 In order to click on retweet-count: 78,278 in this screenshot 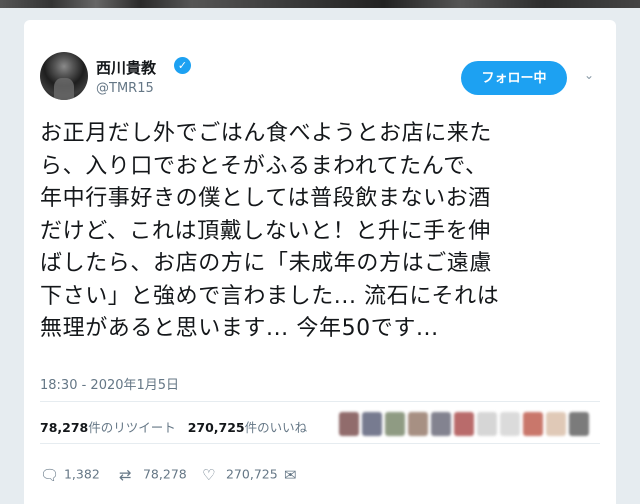, I will do `click(64, 427)`.